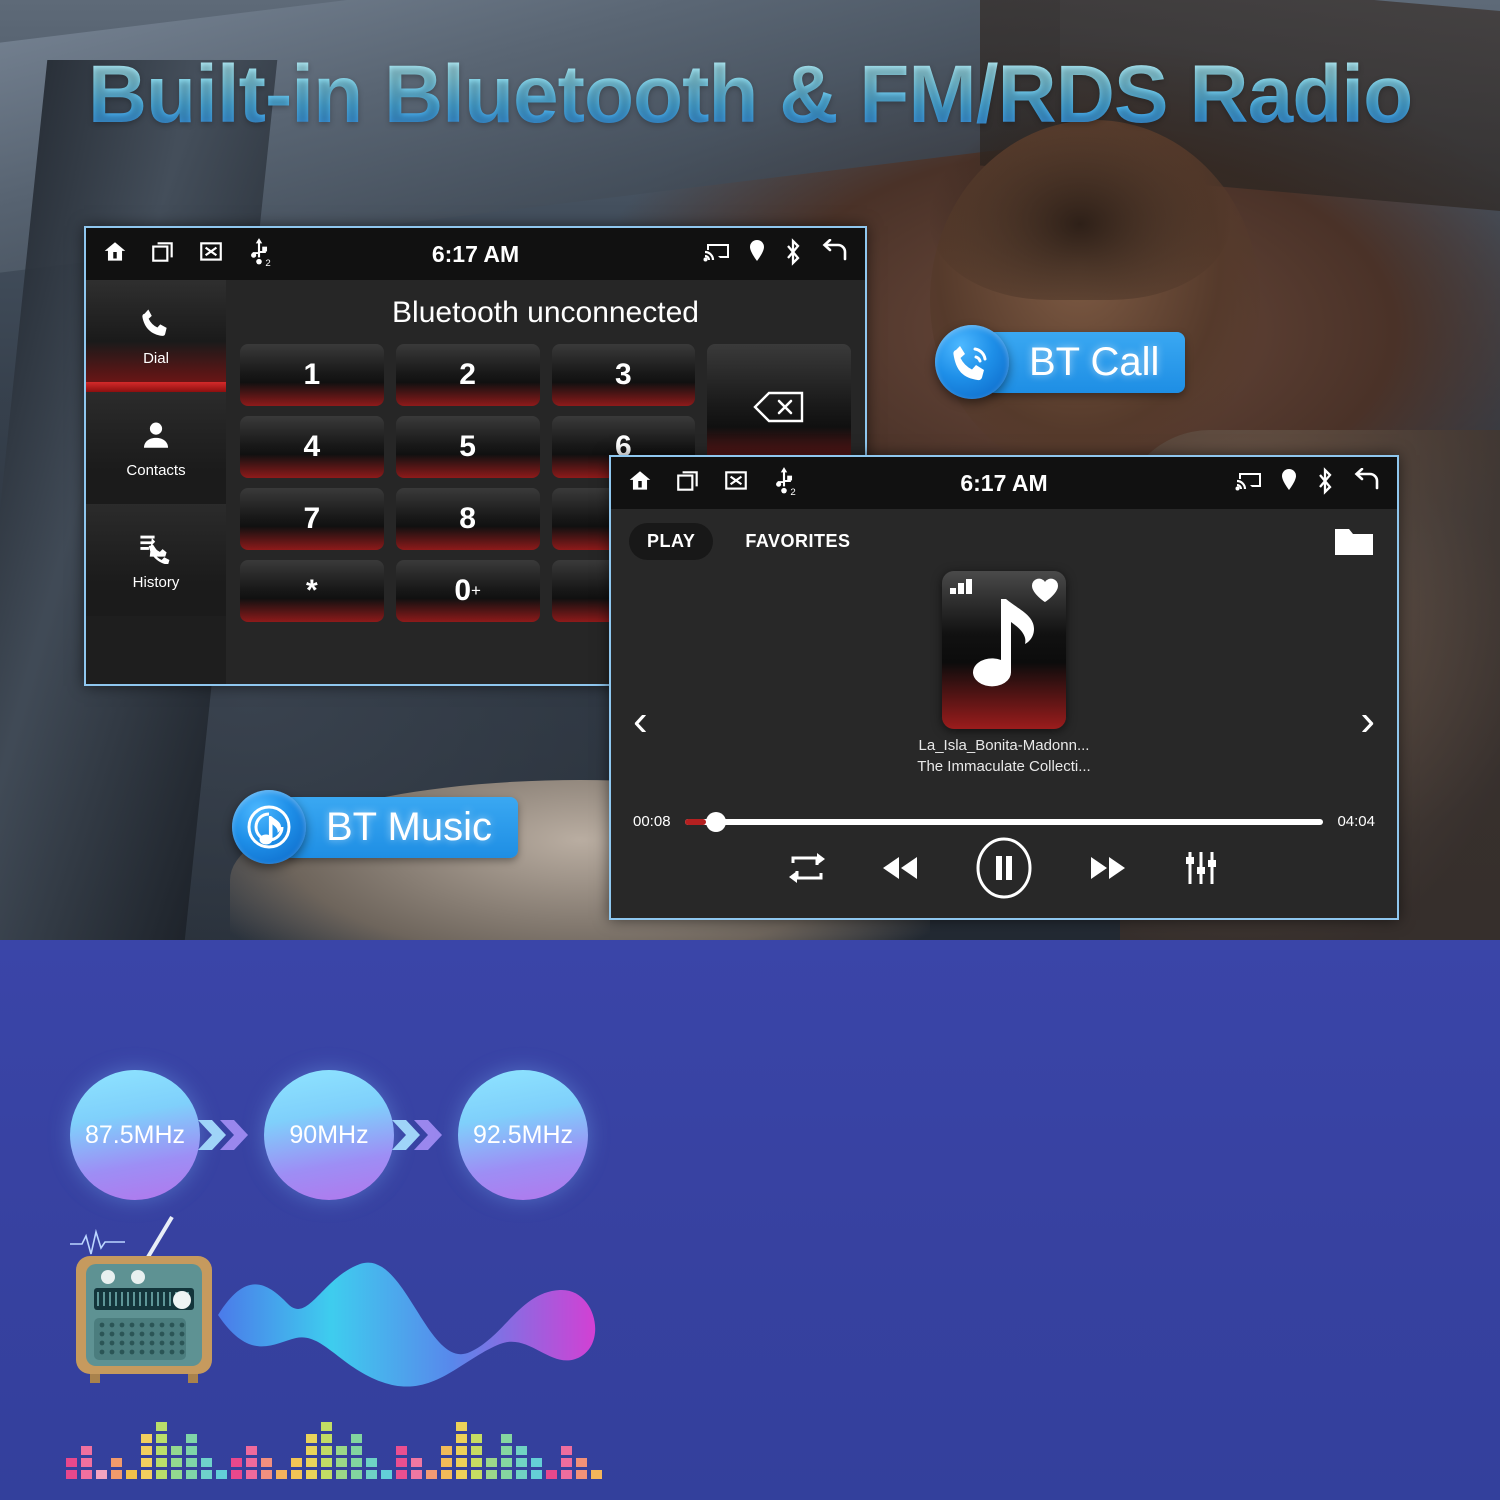 The image size is (1500, 1500). What do you see at coordinates (156, 549) in the screenshot?
I see `call-history-icon` at bounding box center [156, 549].